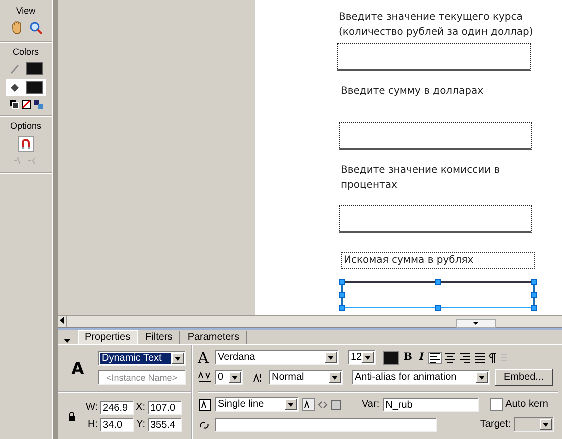  Describe the element at coordinates (142, 358) in the screenshot. I see `text-type-dropdown: Dynamic Text` at that location.